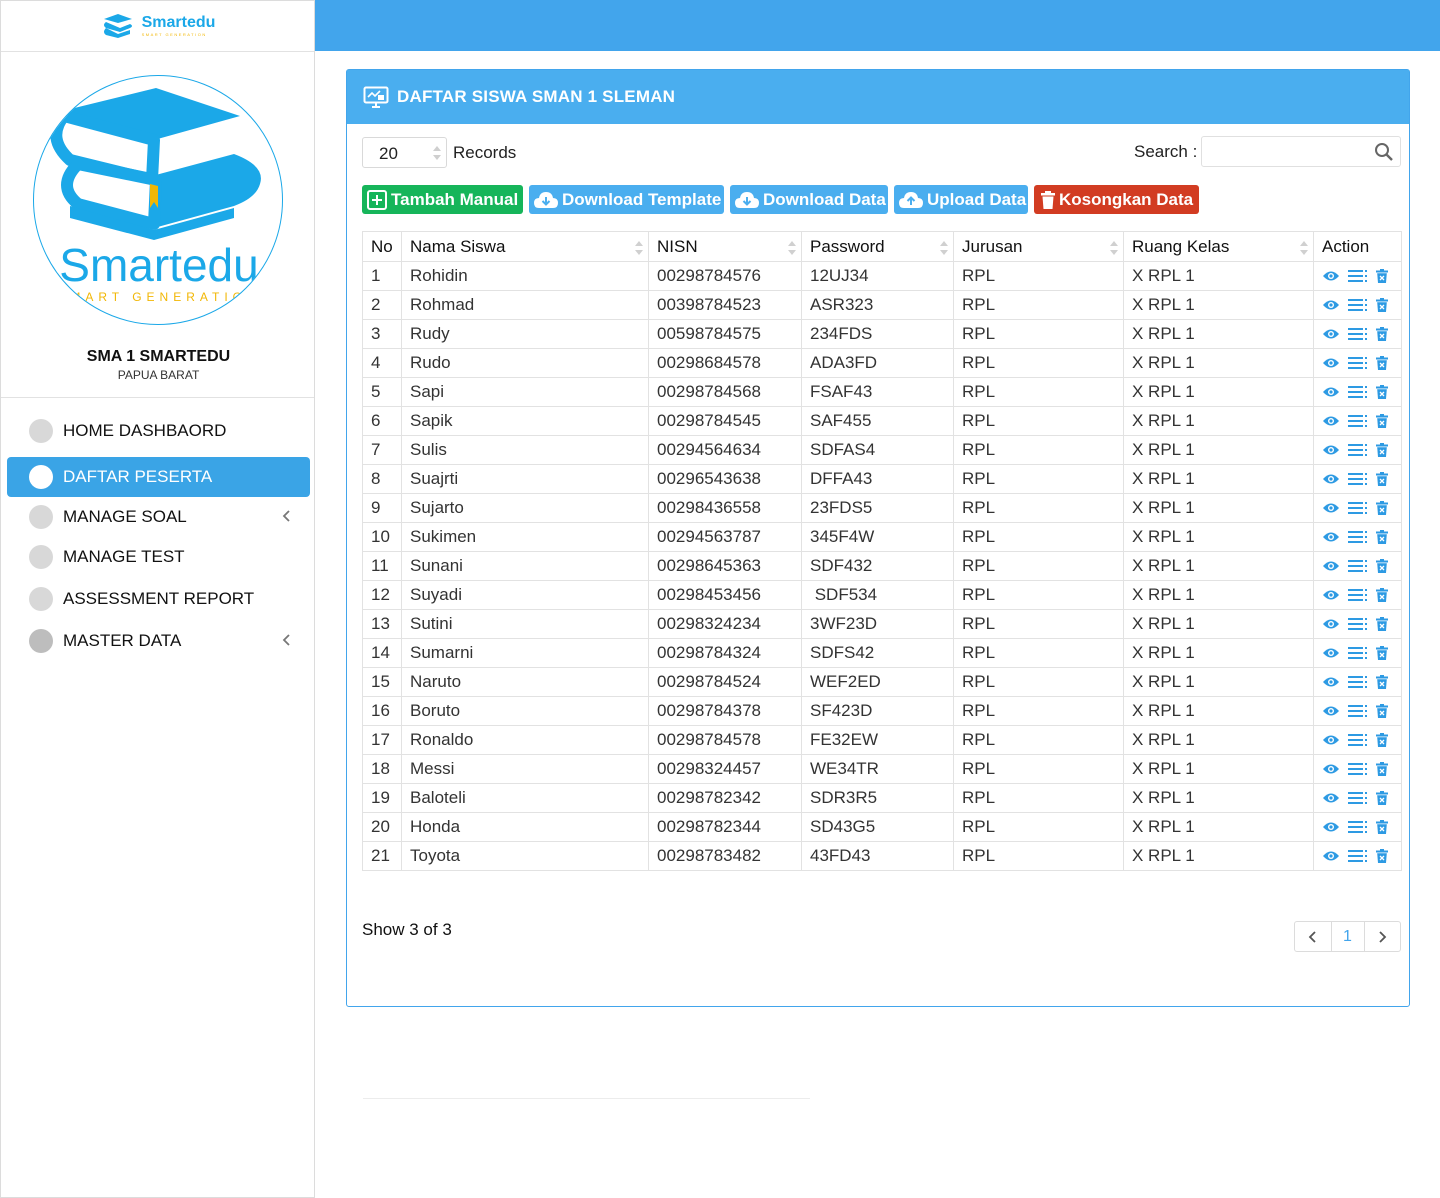  I want to click on download-data-button: Download Data, so click(809, 199).